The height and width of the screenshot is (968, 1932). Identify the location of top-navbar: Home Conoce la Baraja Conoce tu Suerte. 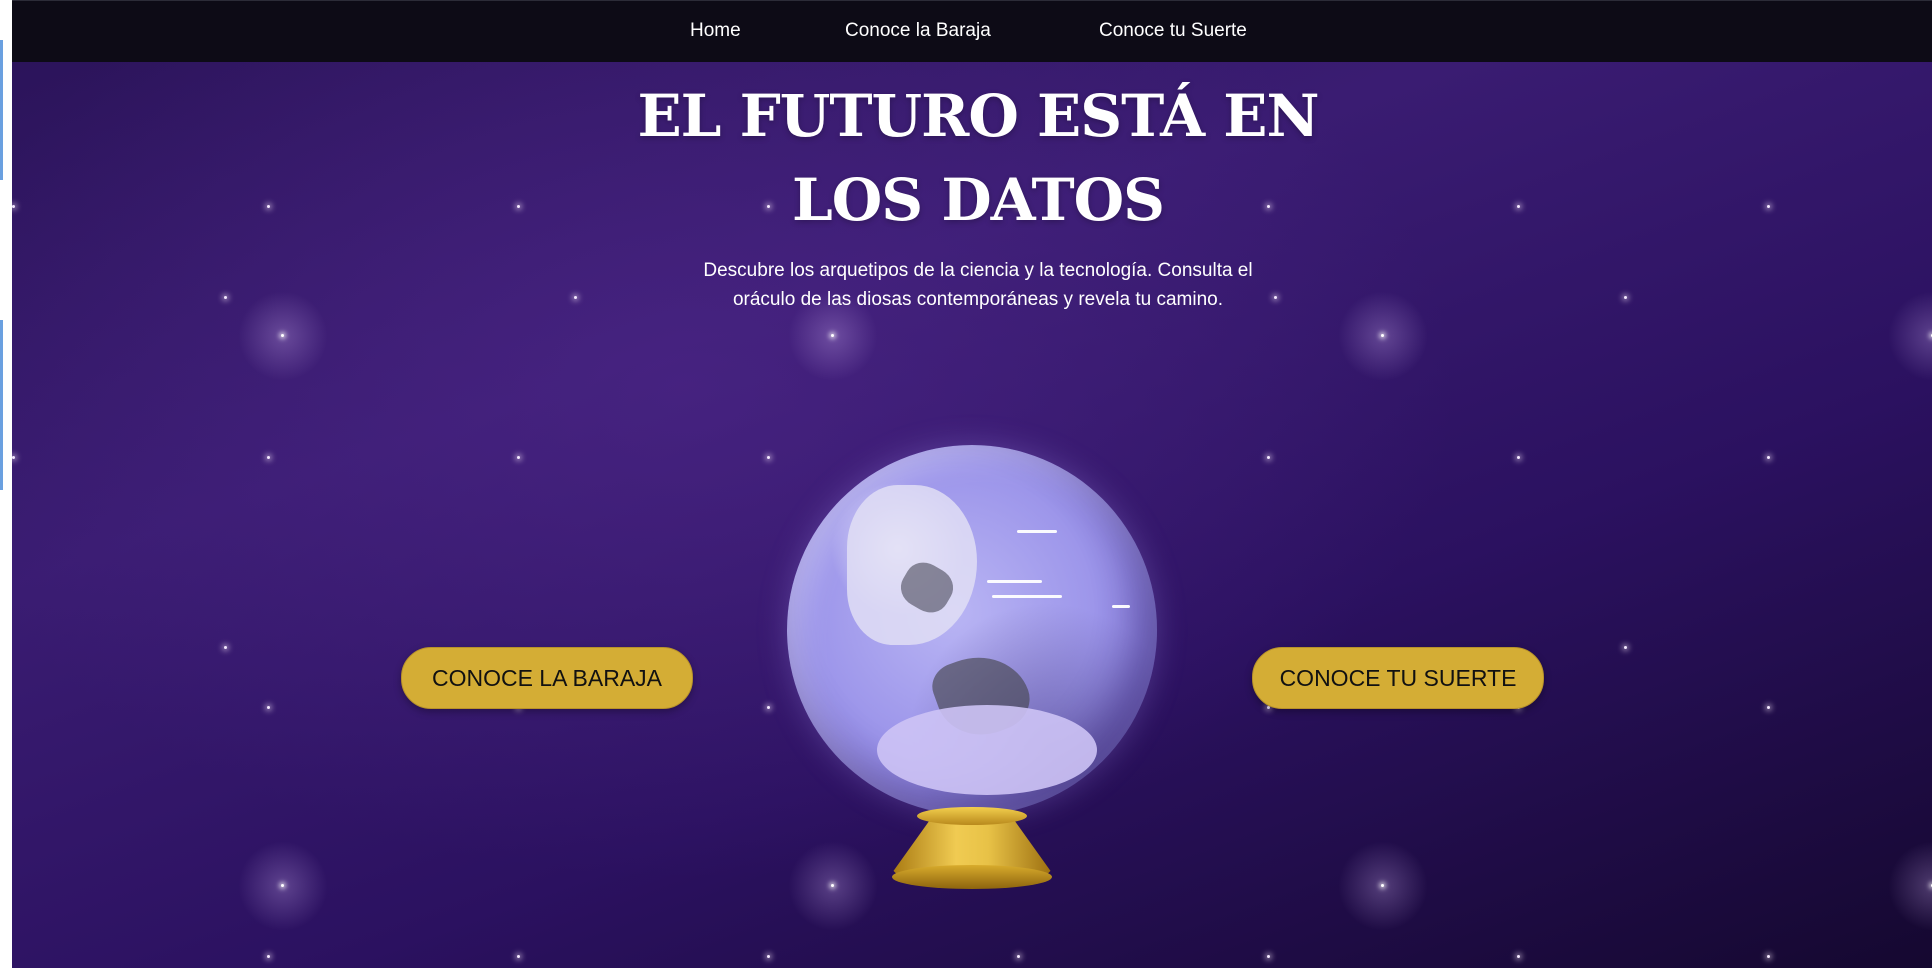
(972, 31).